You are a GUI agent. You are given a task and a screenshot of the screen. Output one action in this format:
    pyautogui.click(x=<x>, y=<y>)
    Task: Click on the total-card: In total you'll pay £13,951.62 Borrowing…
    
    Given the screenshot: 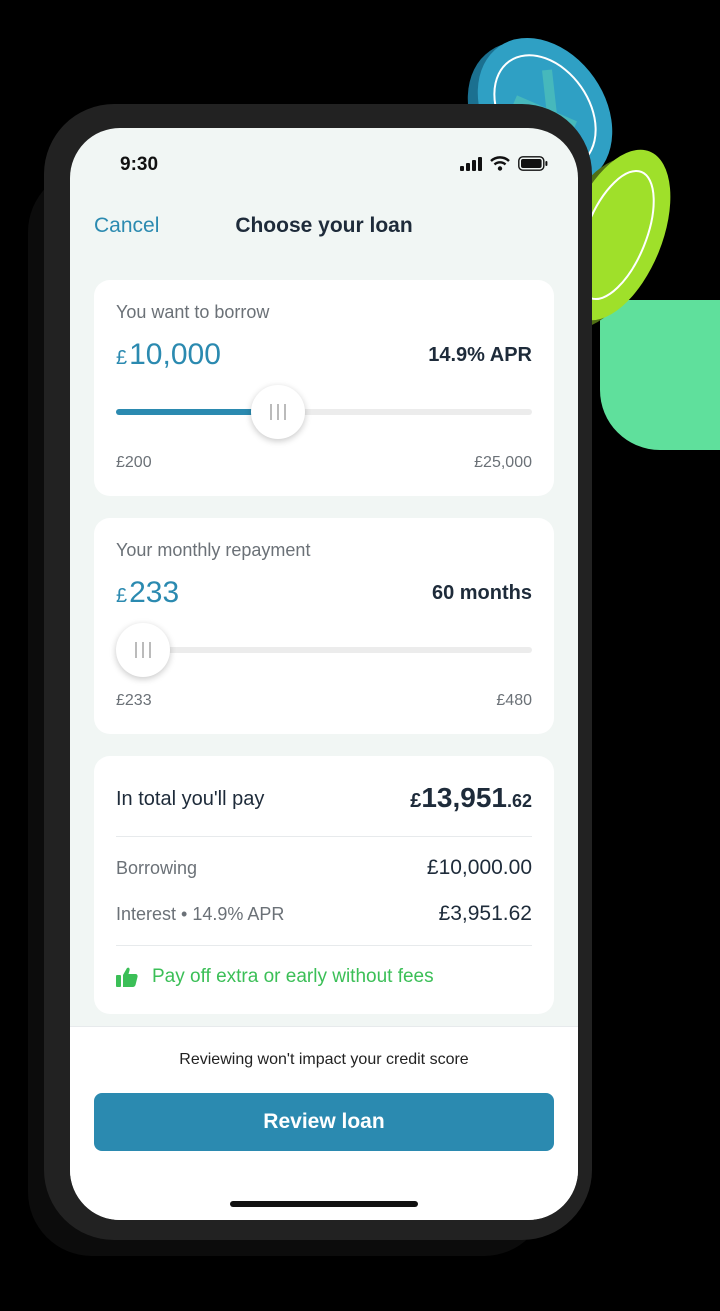 What is the action you would take?
    pyautogui.click(x=324, y=885)
    